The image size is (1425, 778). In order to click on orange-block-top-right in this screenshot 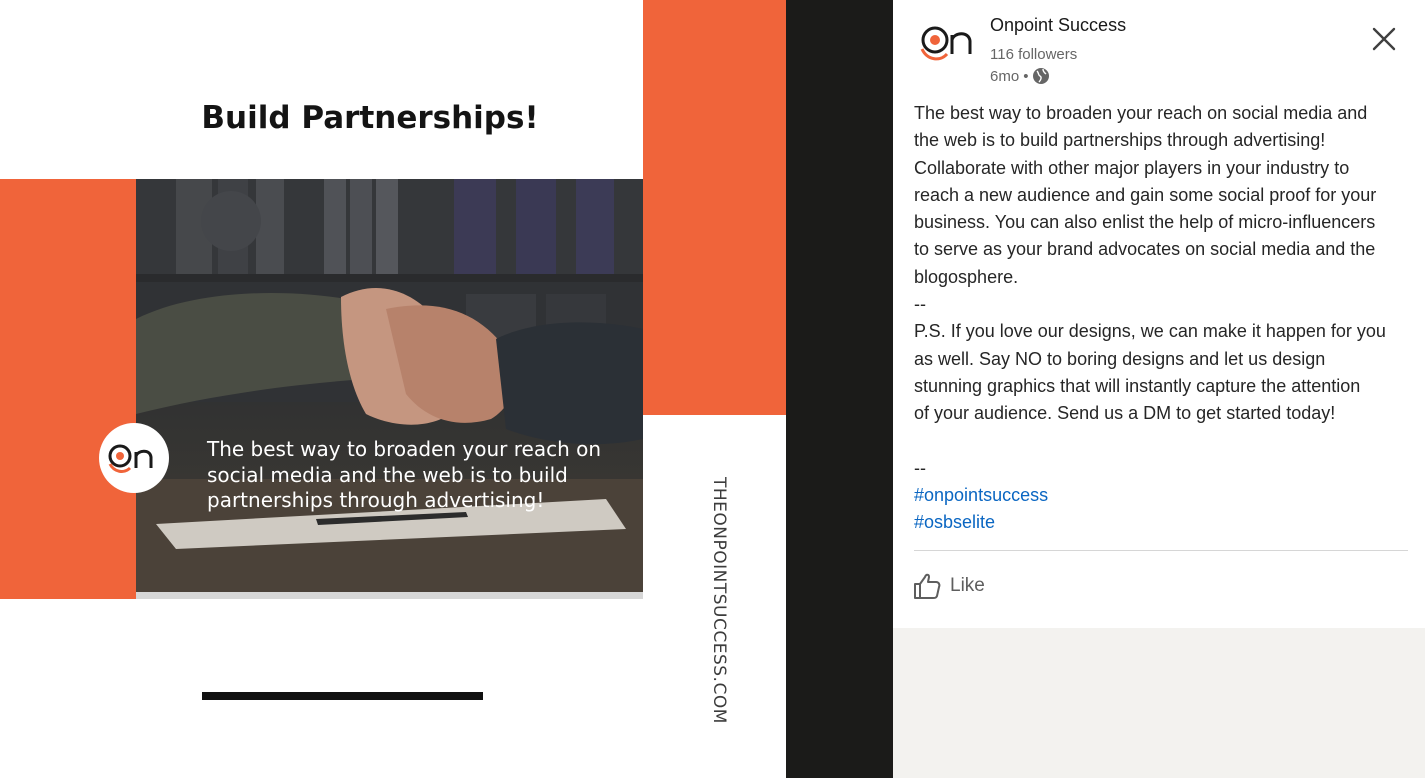, I will do `click(714, 207)`.